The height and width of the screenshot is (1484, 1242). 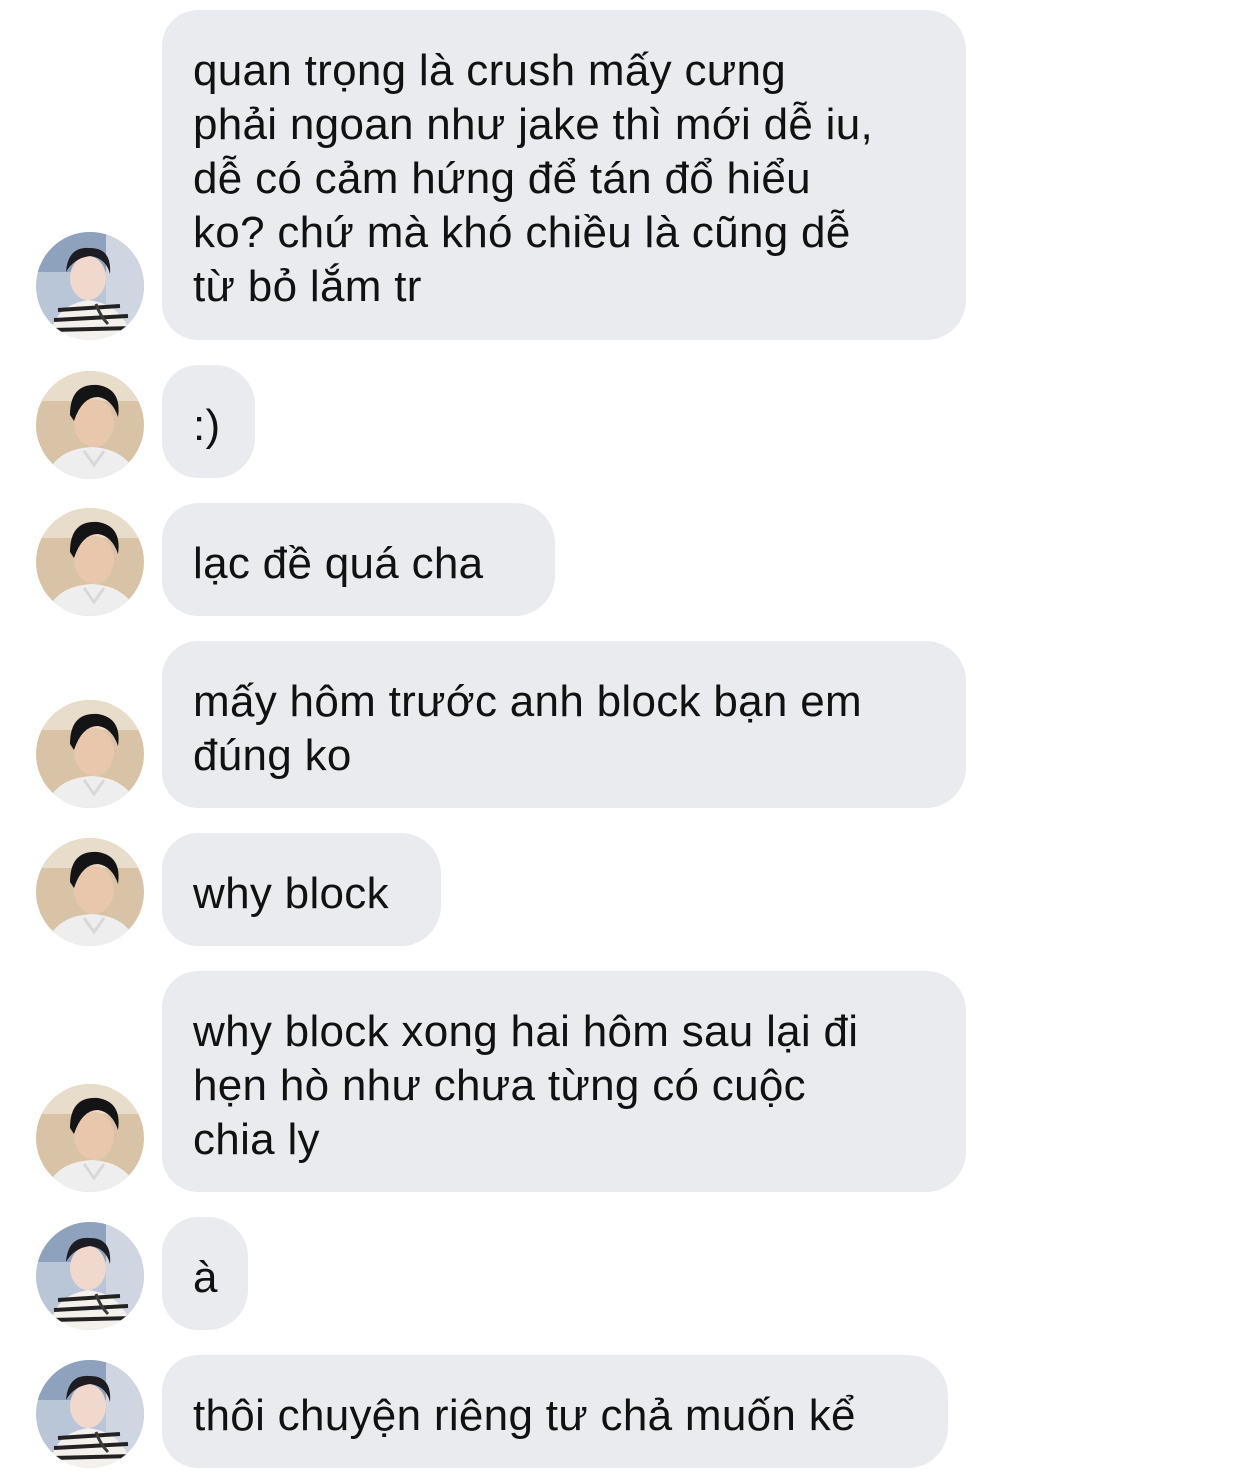 What do you see at coordinates (555, 1411) in the screenshot?
I see `message-bubble: thôi chuyện riêng tư chả muốn kể` at bounding box center [555, 1411].